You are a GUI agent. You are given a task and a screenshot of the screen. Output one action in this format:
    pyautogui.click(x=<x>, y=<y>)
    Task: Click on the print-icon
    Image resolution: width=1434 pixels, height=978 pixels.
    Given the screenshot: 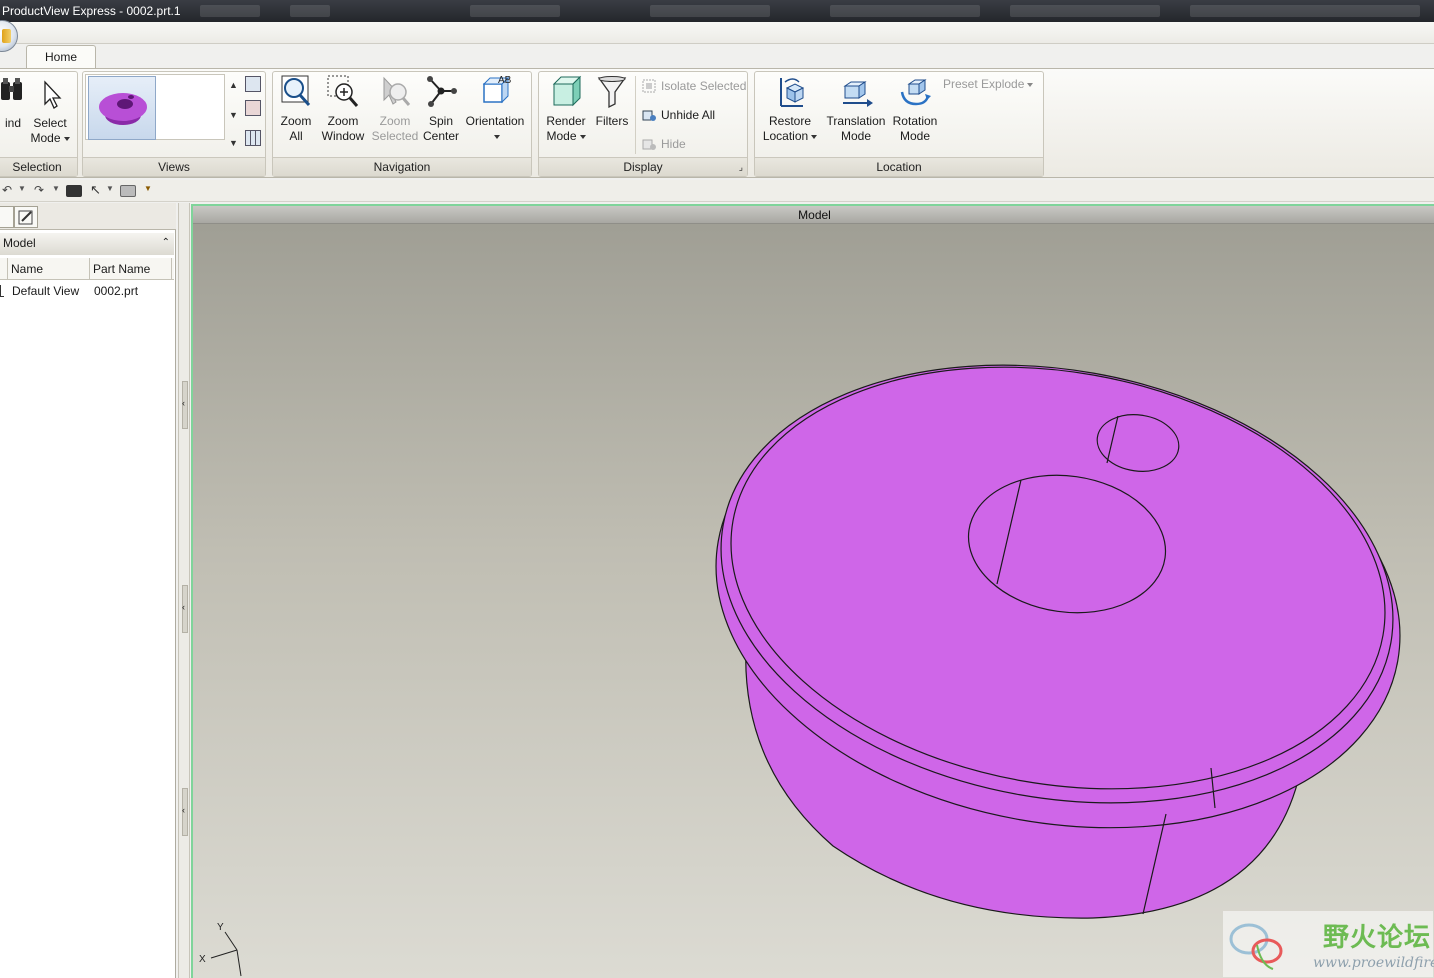 What is the action you would take?
    pyautogui.click(x=128, y=191)
    